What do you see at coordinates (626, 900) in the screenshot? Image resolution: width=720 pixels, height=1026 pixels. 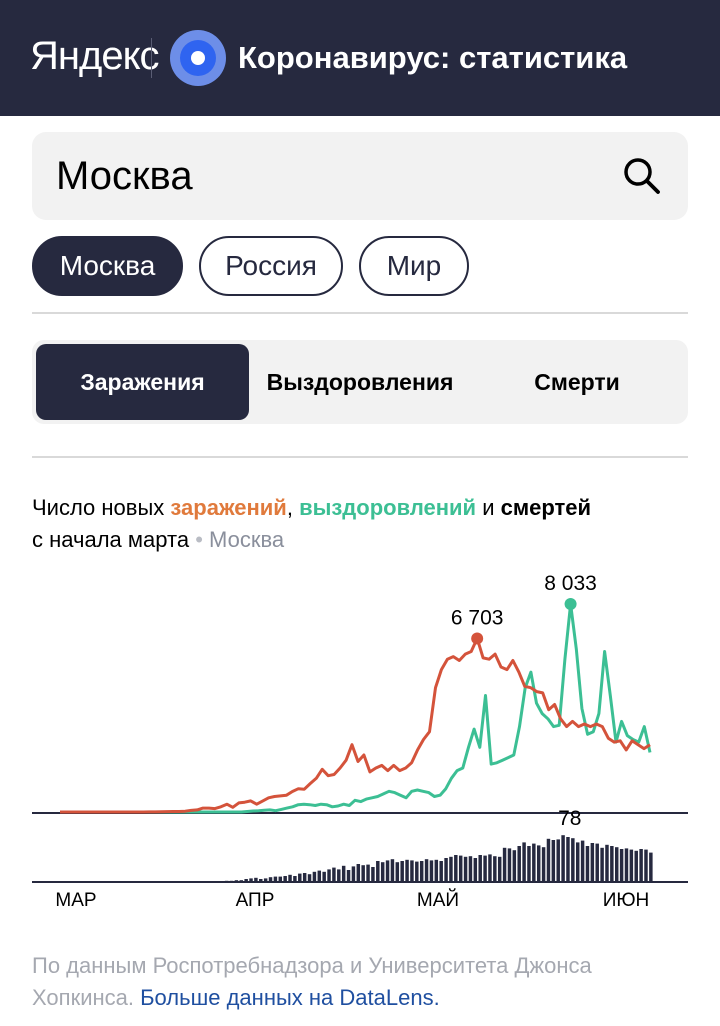 I see `x-tick-label: ИЮН` at bounding box center [626, 900].